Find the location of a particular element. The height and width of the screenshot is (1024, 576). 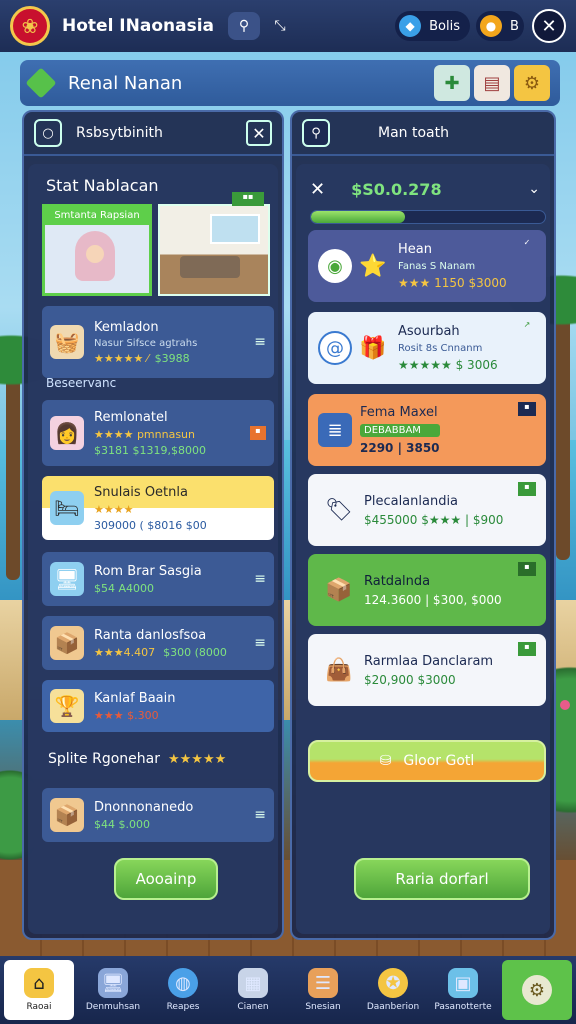

item-price: 309000 ( $8016 $00 is located at coordinates (150, 525).